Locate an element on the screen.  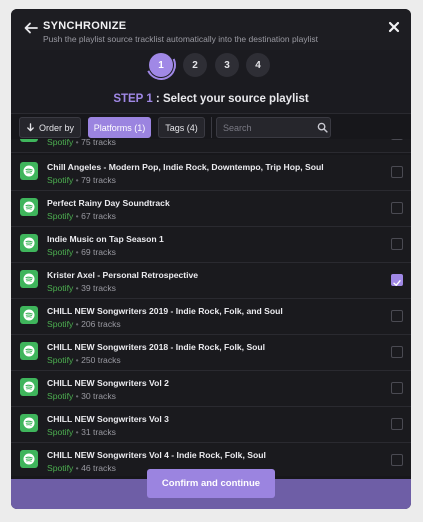
playlist-meta: Spotify • 31 tracks is located at coordinates (81, 432).